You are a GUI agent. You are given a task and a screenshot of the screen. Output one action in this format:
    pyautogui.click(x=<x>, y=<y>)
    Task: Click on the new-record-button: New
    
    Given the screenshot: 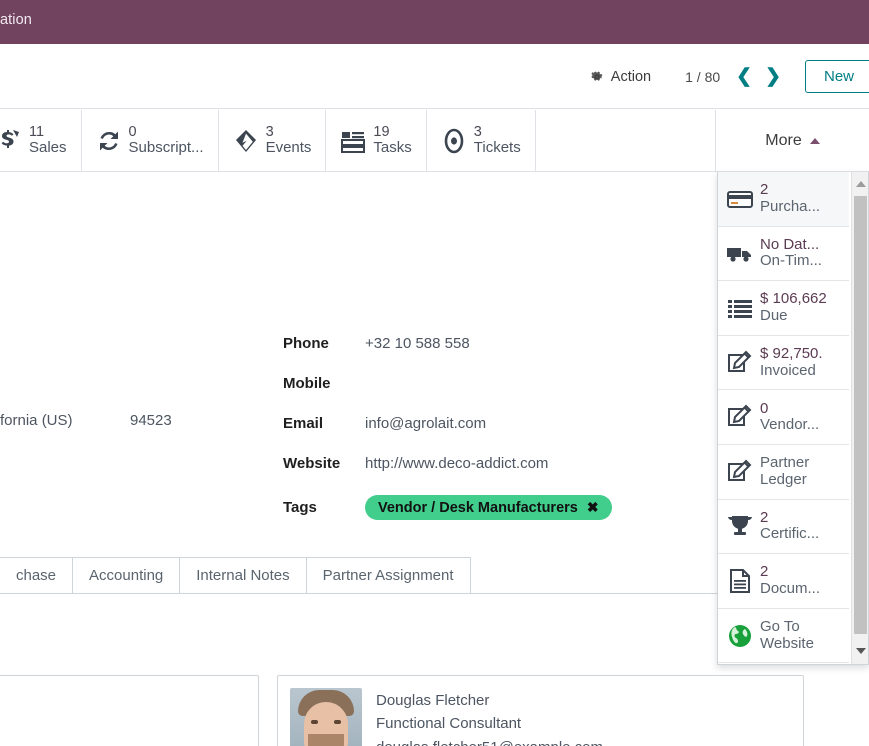 What is the action you would take?
    pyautogui.click(x=836, y=76)
    